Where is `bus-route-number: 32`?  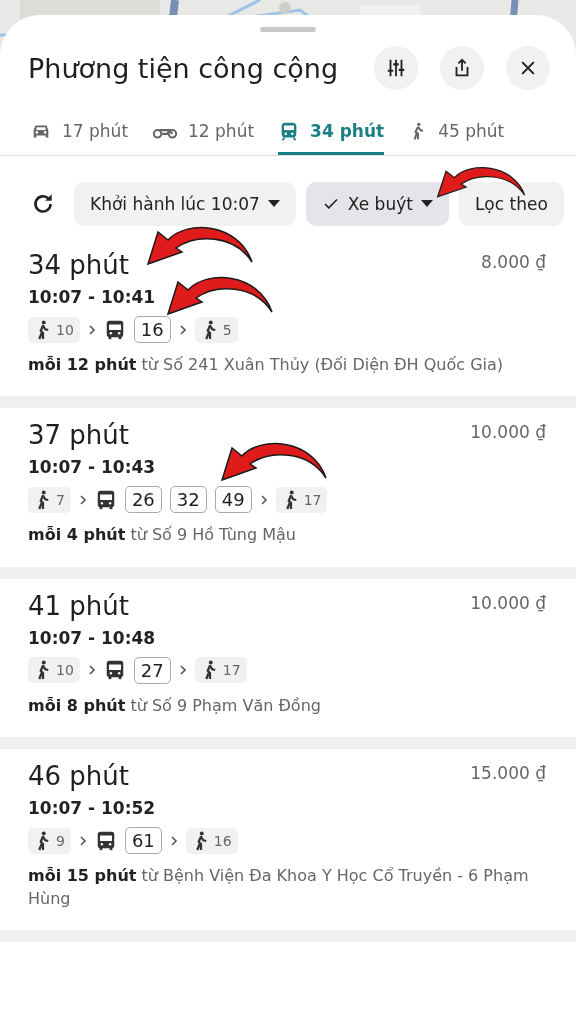
bus-route-number: 32 is located at coordinates (188, 500).